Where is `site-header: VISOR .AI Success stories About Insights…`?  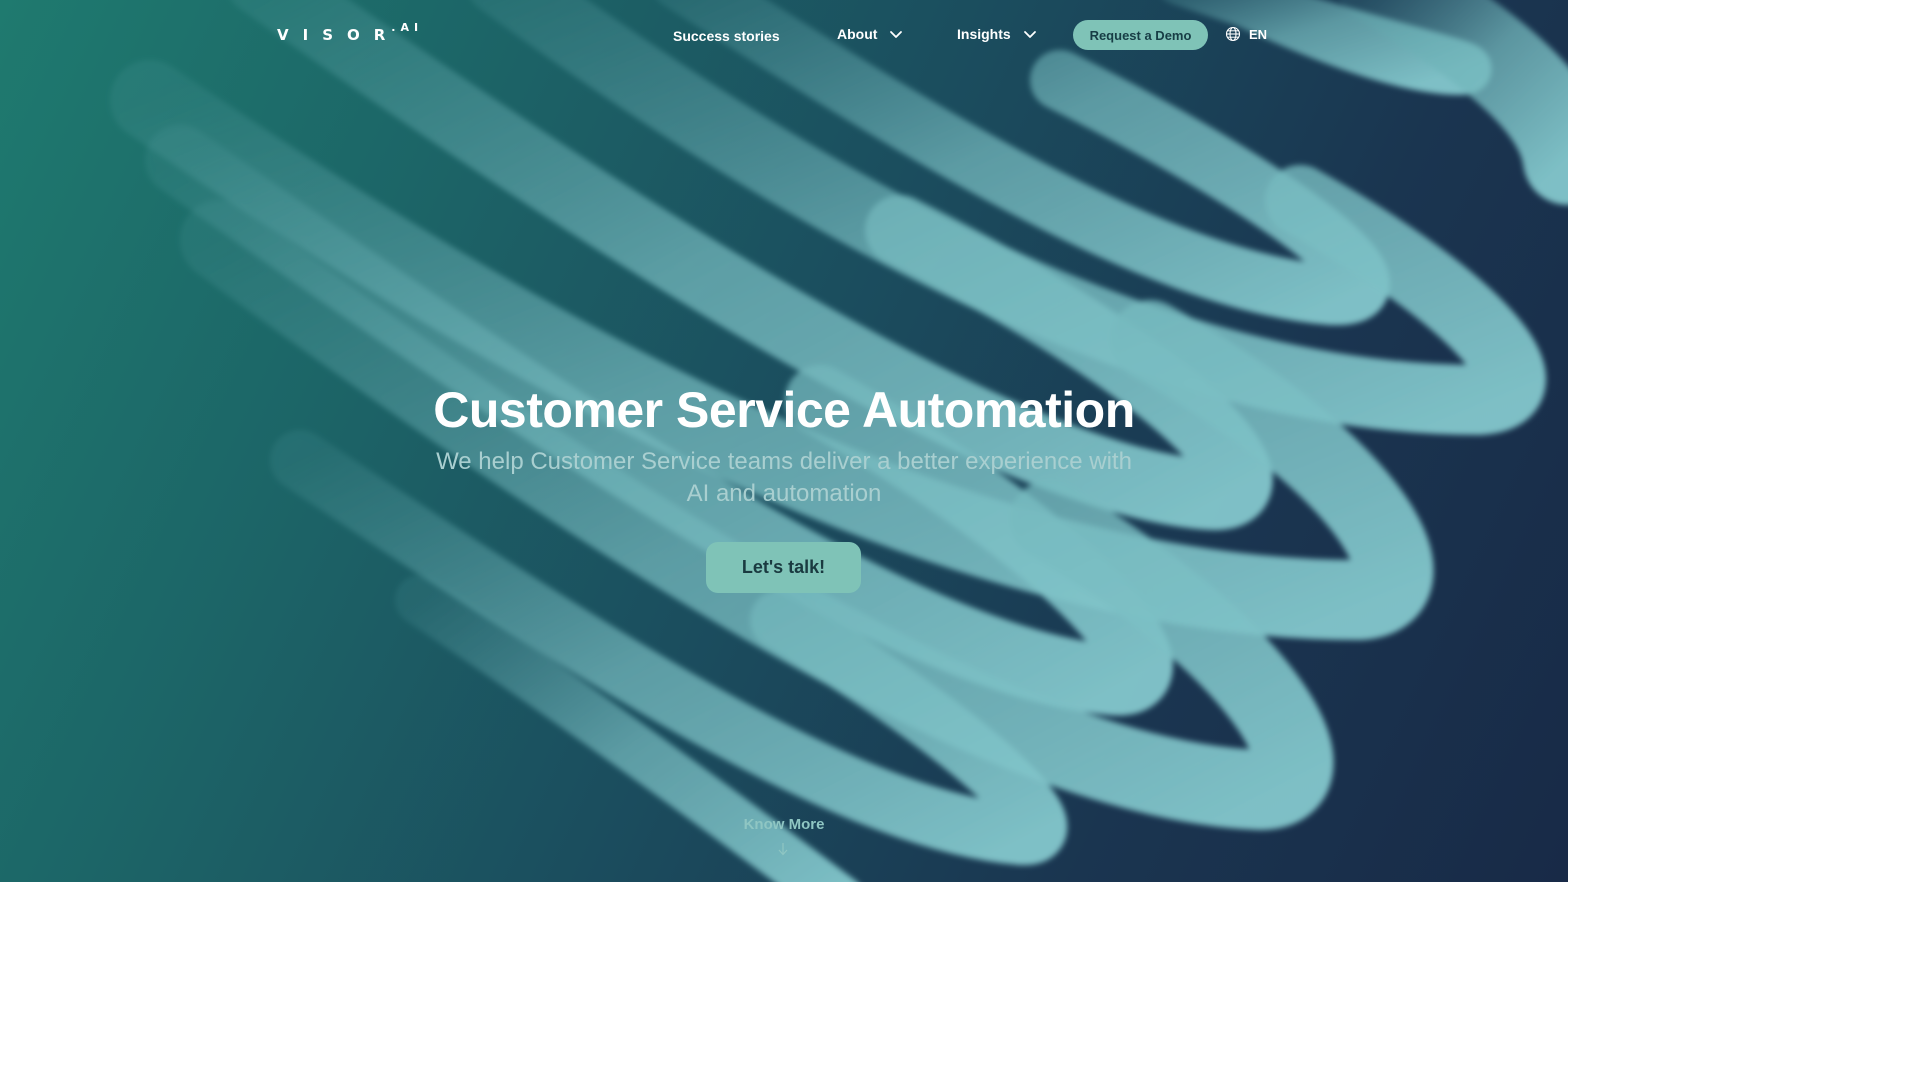 site-header: VISOR .AI Success stories About Insights… is located at coordinates (784, 35).